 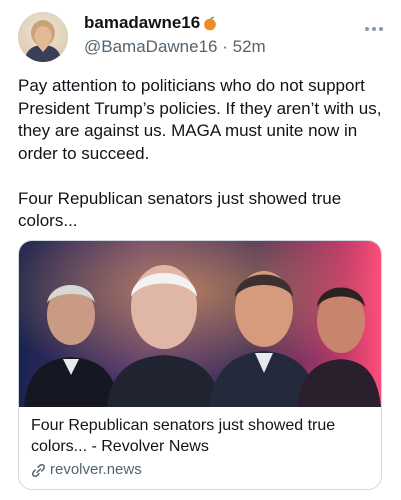 I want to click on display-name-row: bamadawne16, so click(x=175, y=23).